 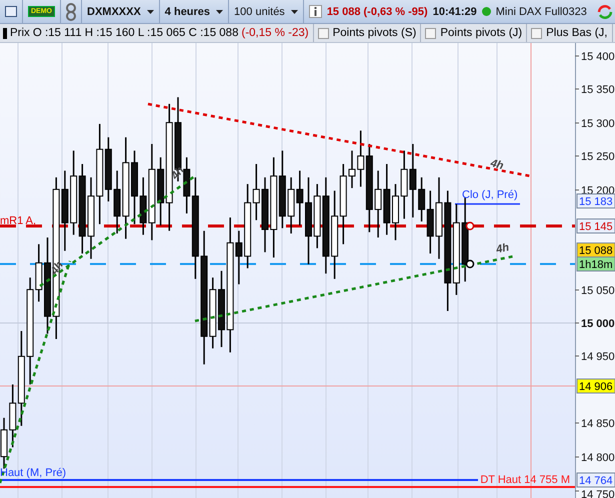 I want to click on symbol-dropdown: DXMXXXX, so click(x=121, y=11).